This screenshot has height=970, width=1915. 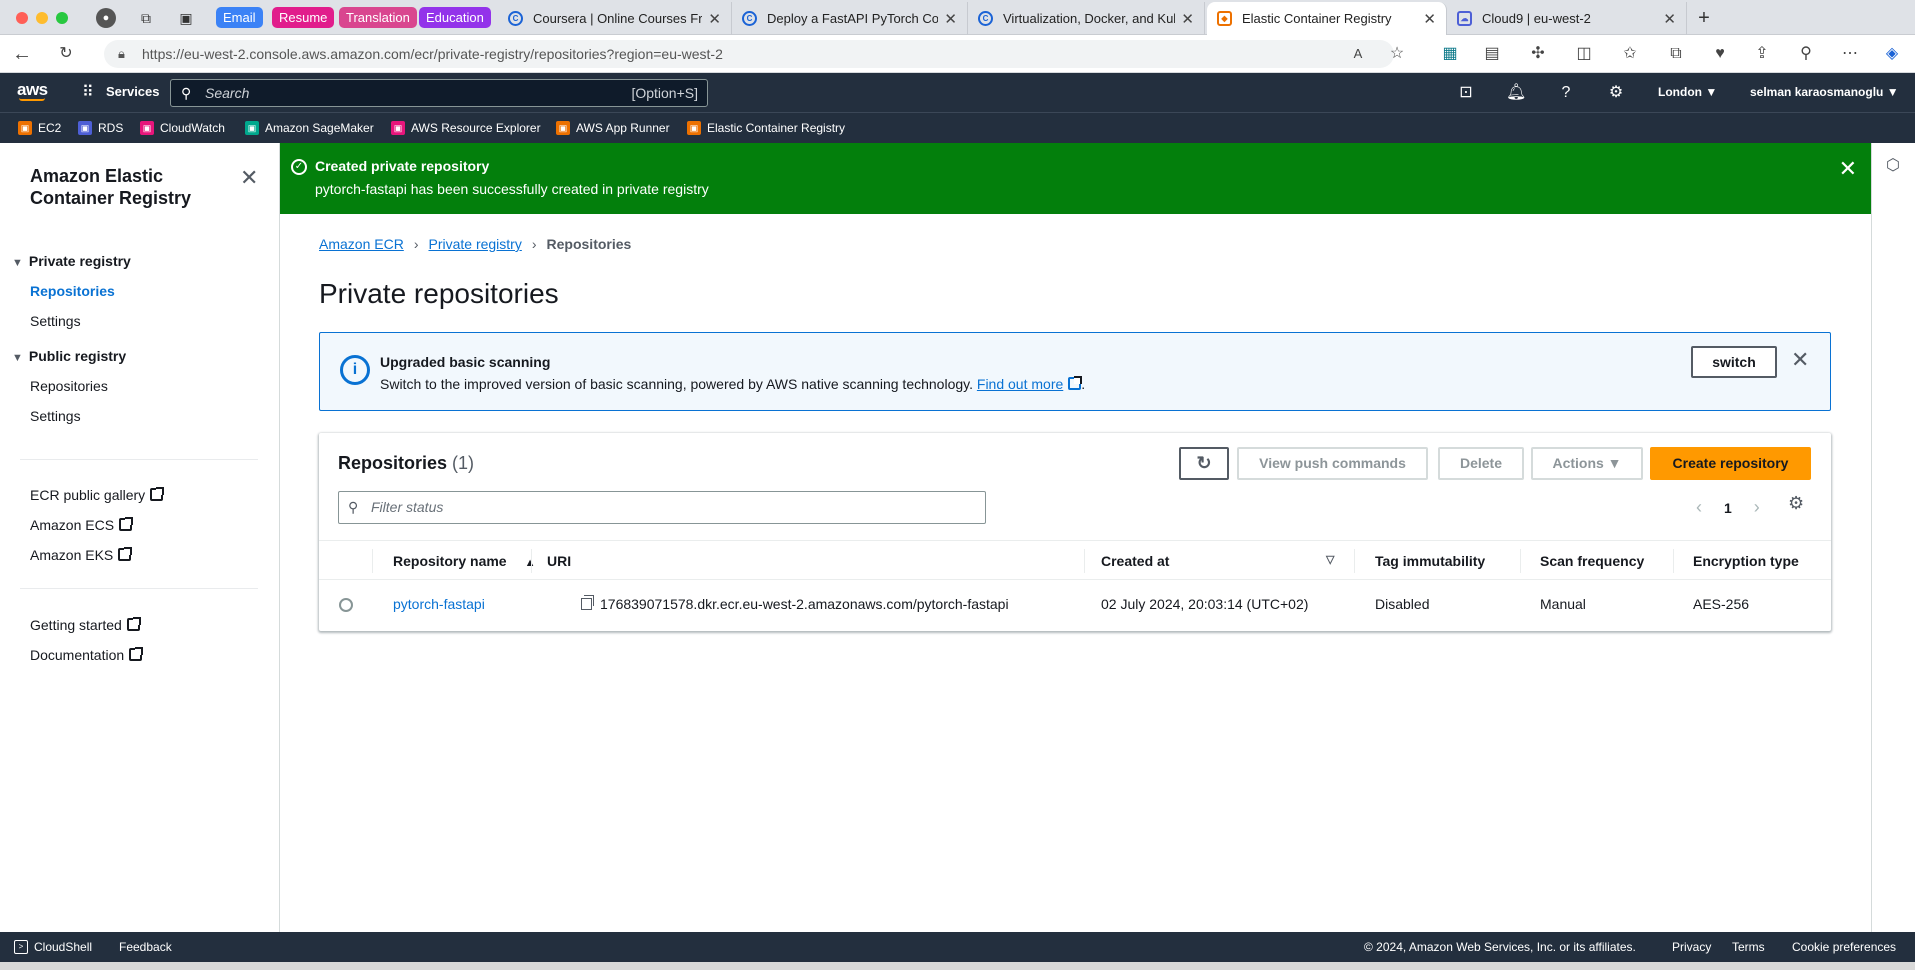 What do you see at coordinates (1481, 463) in the screenshot?
I see `delete-button: Delete` at bounding box center [1481, 463].